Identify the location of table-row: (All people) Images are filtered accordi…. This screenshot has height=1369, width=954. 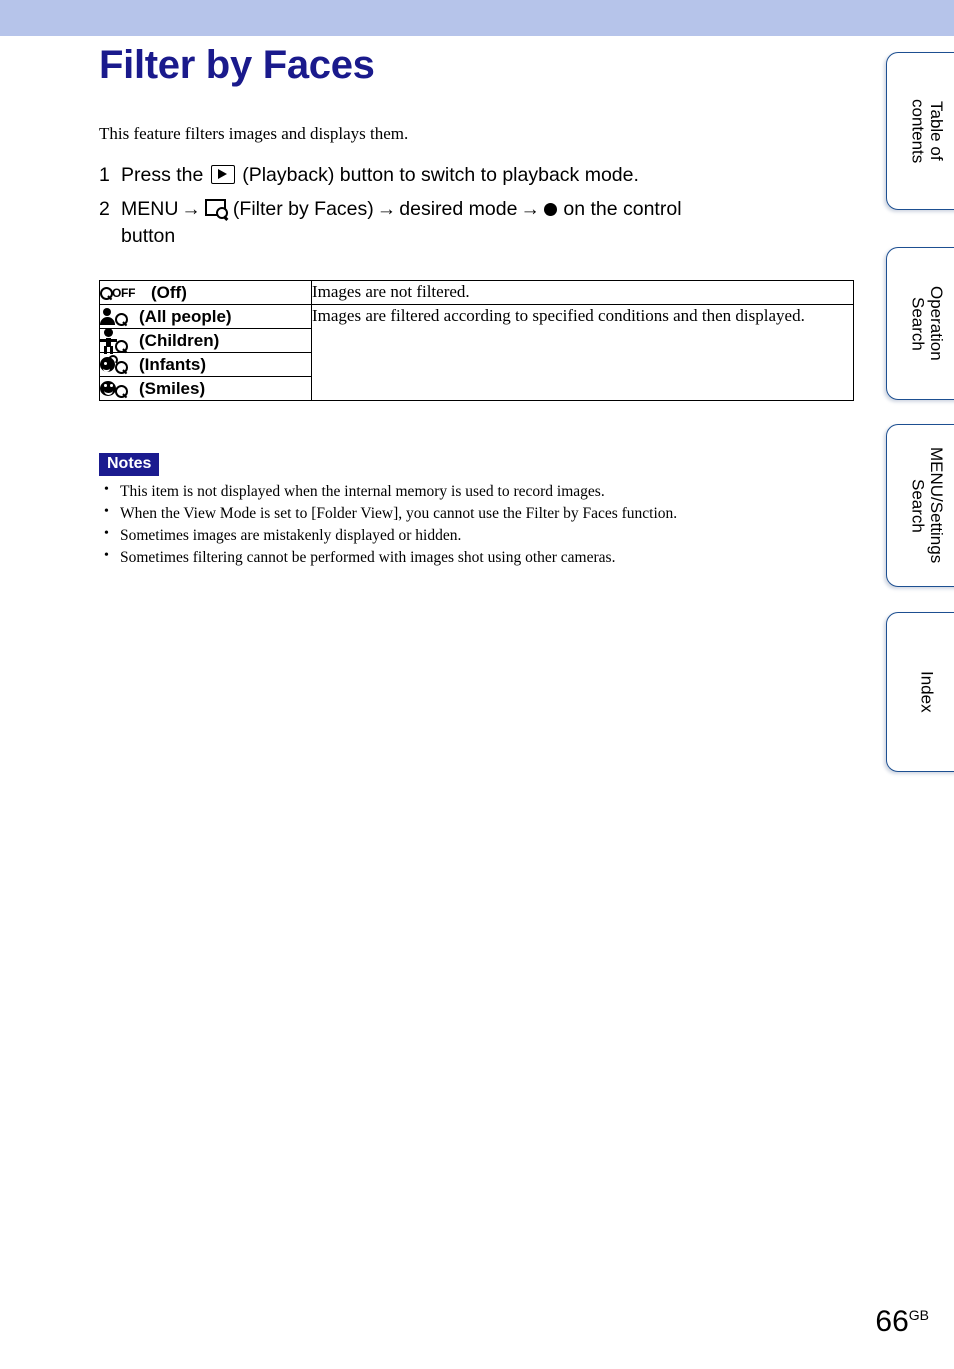
(476, 352).